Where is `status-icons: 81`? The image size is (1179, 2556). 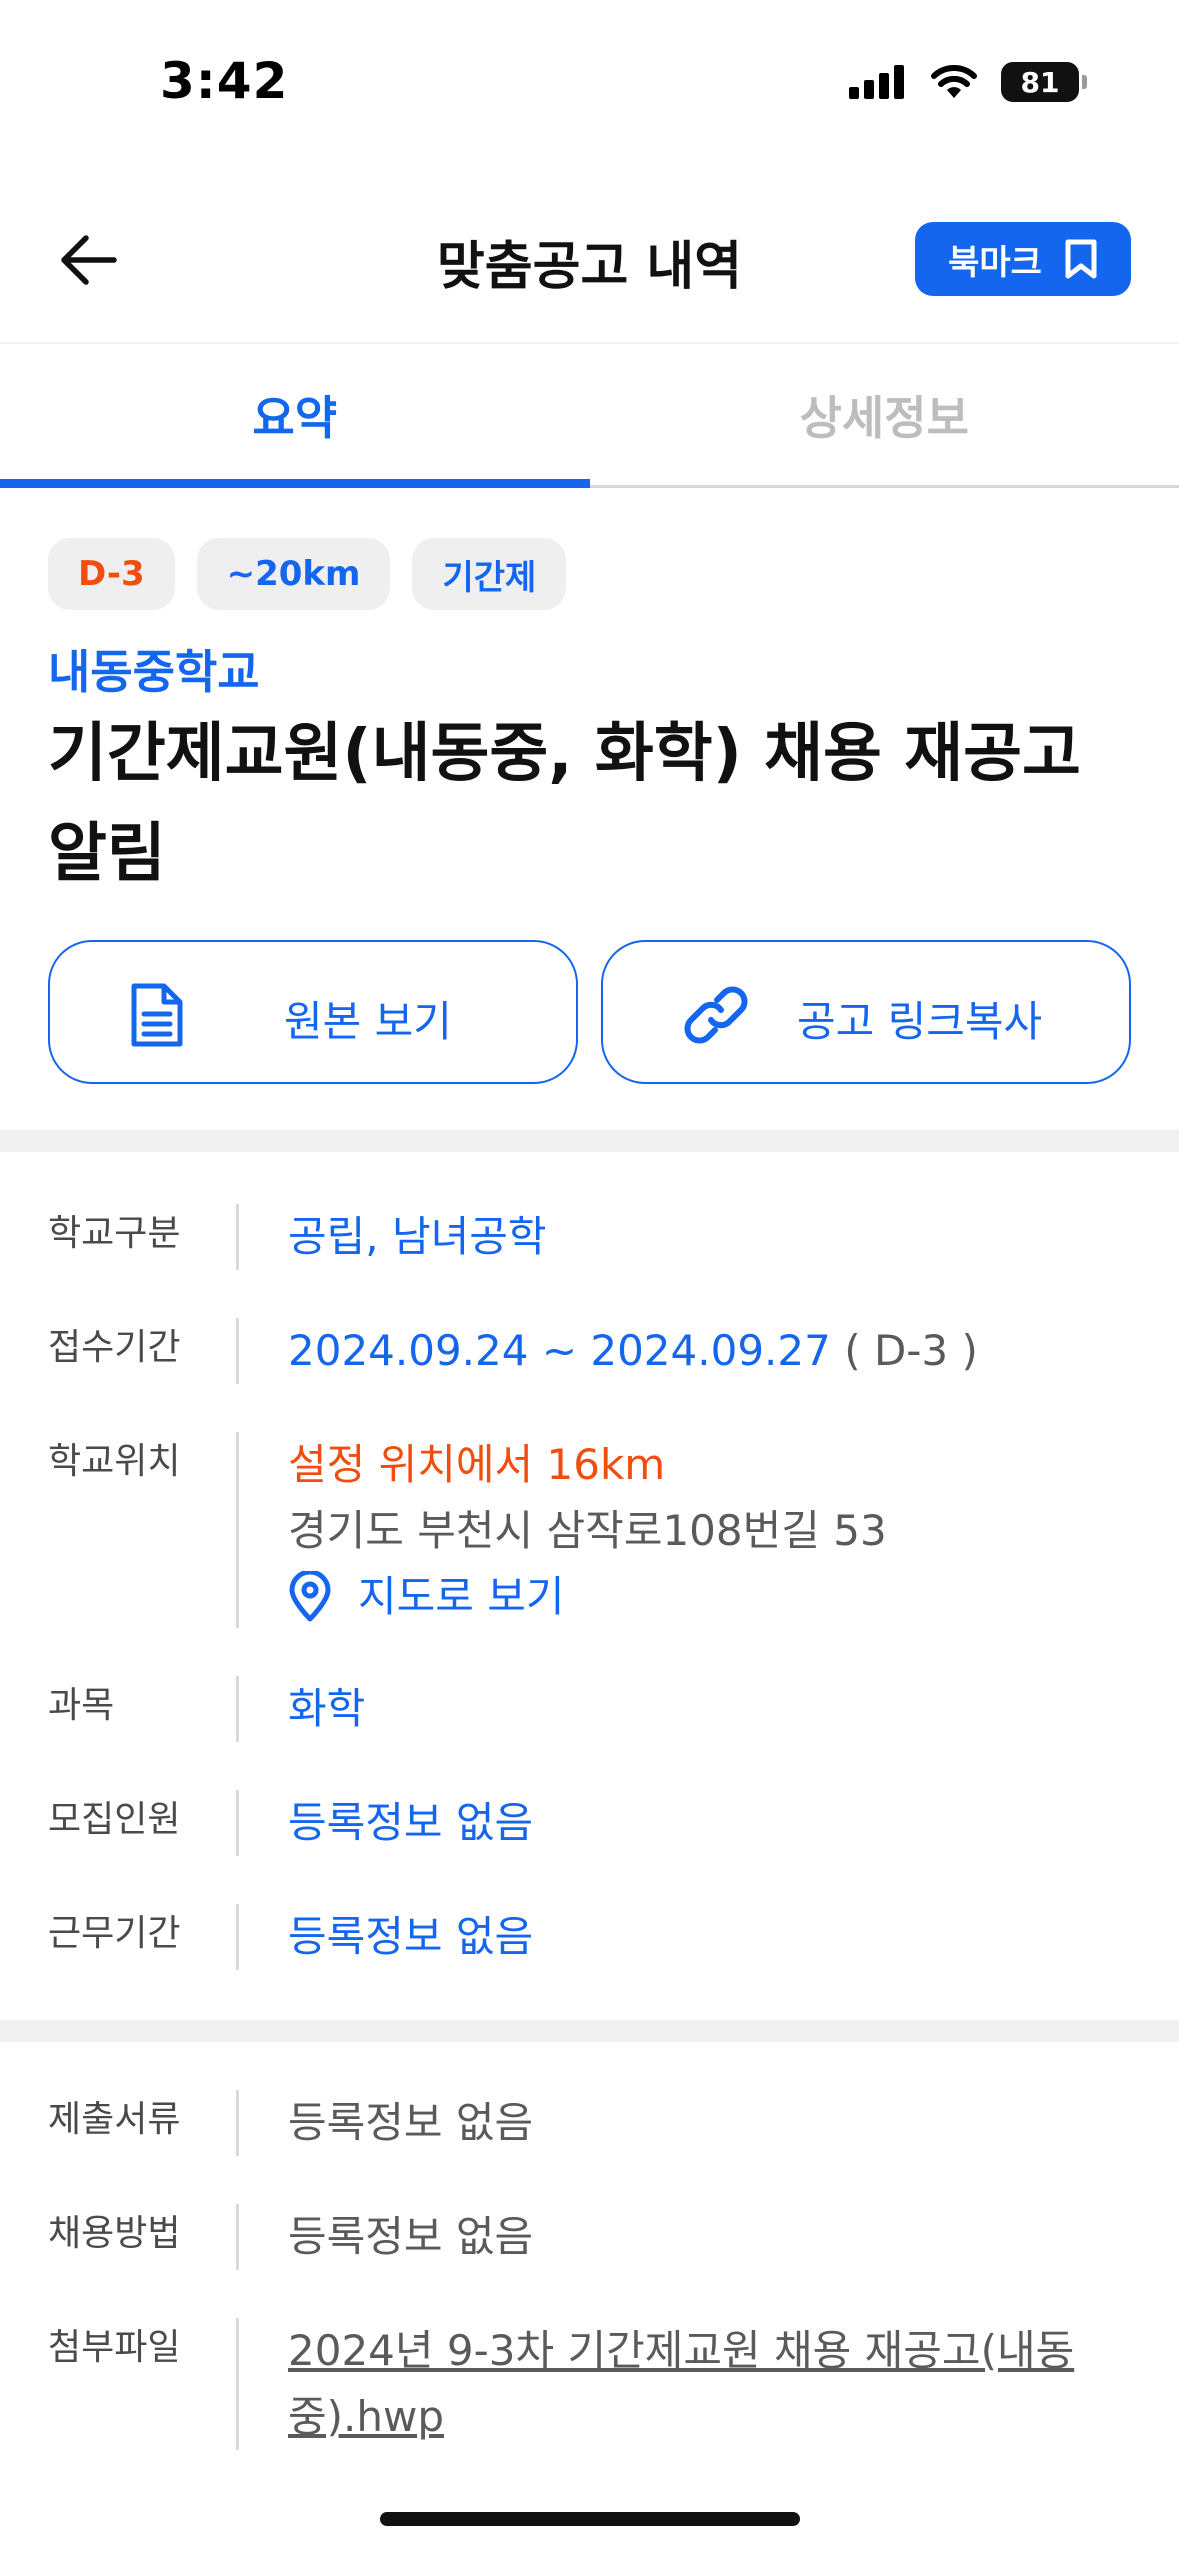 status-icons: 81 is located at coordinates (968, 82).